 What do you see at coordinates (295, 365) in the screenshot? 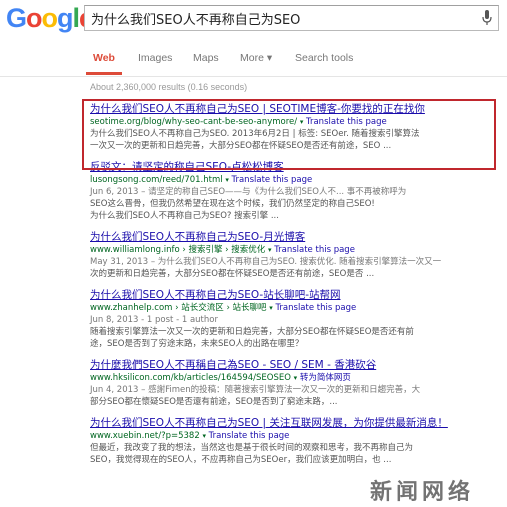
I see `result-title-link: 为什麼我們SEO人不再稱自己為SEO - SEO / SEM - 香港砍谷` at bounding box center [295, 365].